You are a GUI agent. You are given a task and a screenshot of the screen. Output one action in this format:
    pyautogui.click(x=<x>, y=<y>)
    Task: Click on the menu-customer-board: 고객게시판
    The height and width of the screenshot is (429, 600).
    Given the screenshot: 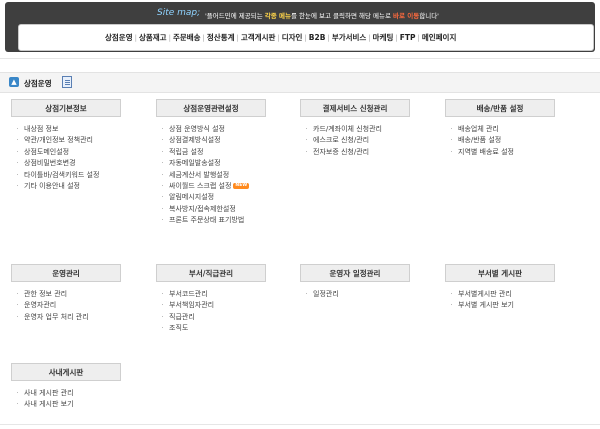 What is the action you would take?
    pyautogui.click(x=258, y=37)
    